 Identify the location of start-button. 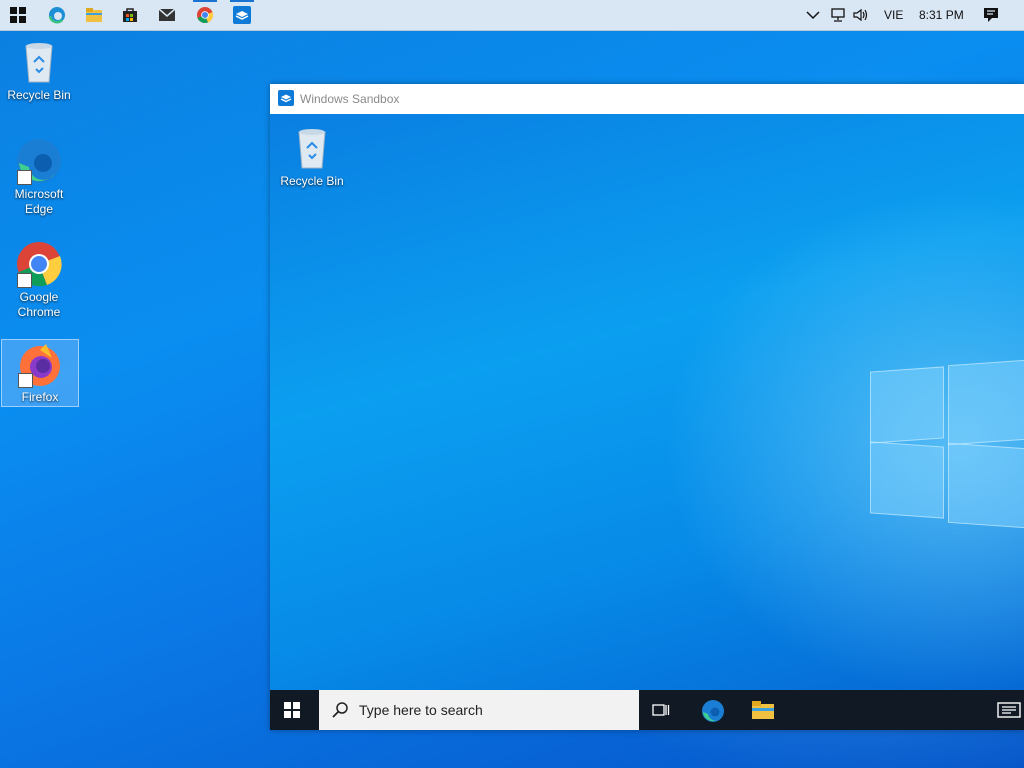
(18, 15).